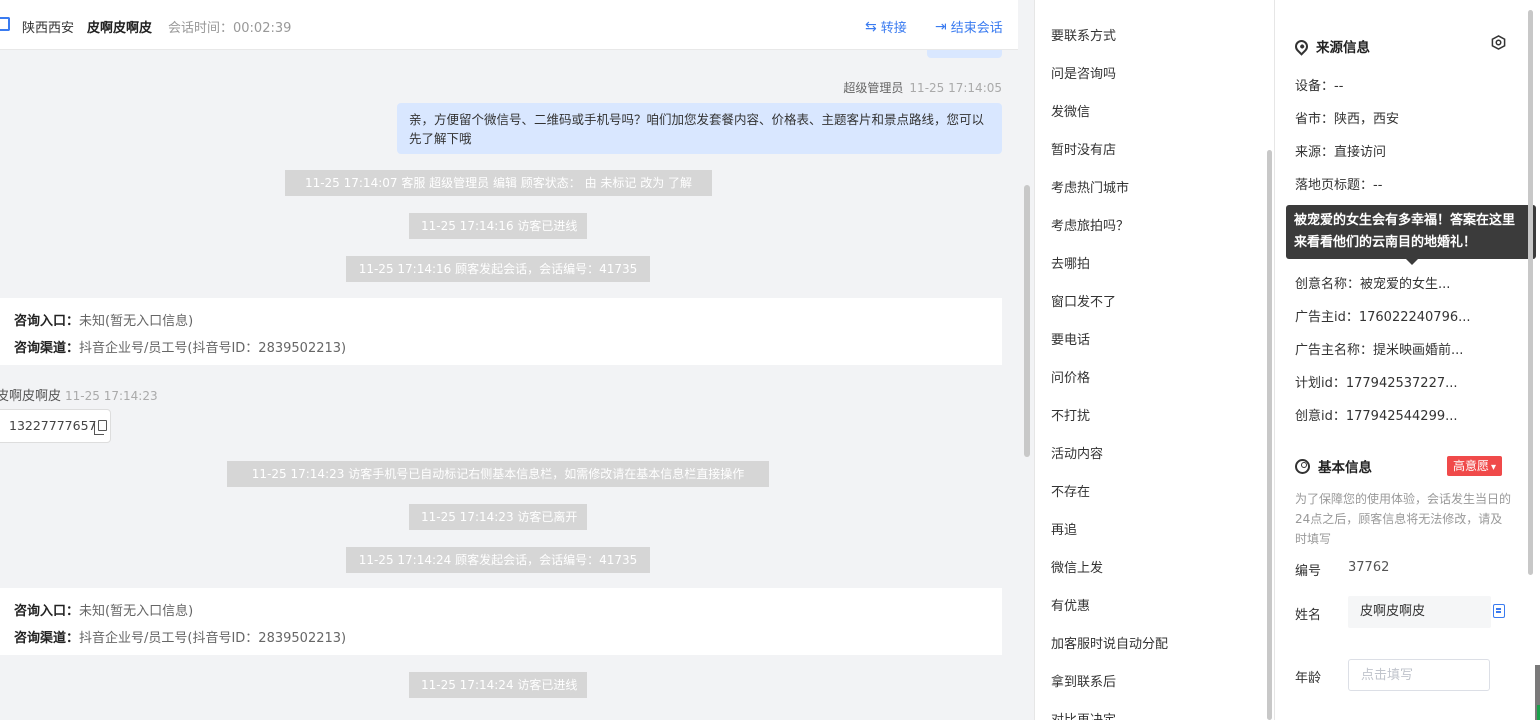 This screenshot has height=720, width=1540. Describe the element at coordinates (1341, 152) in the screenshot. I see `source-row: 来源：直接访问` at that location.